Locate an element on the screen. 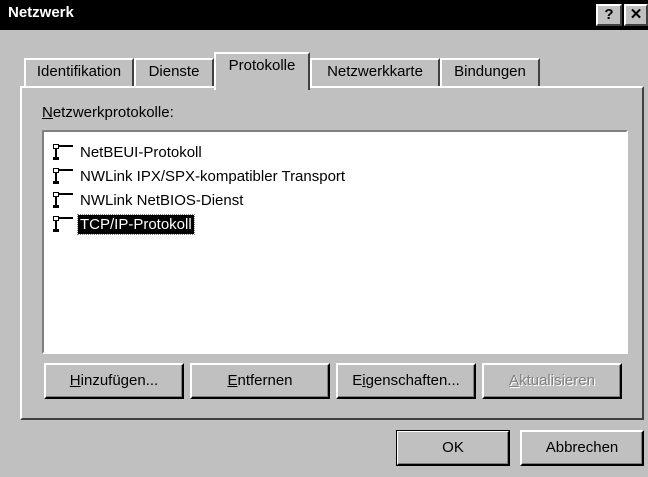  protocols-label: Netzwerkprotokolle: is located at coordinates (108, 112).